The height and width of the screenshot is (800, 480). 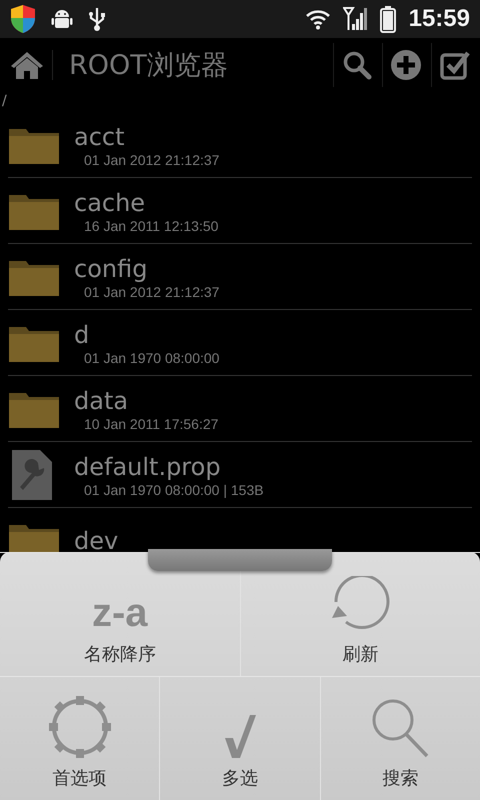 I want to click on file-details: 10 Jan 2011 17:56:27, so click(x=151, y=424).